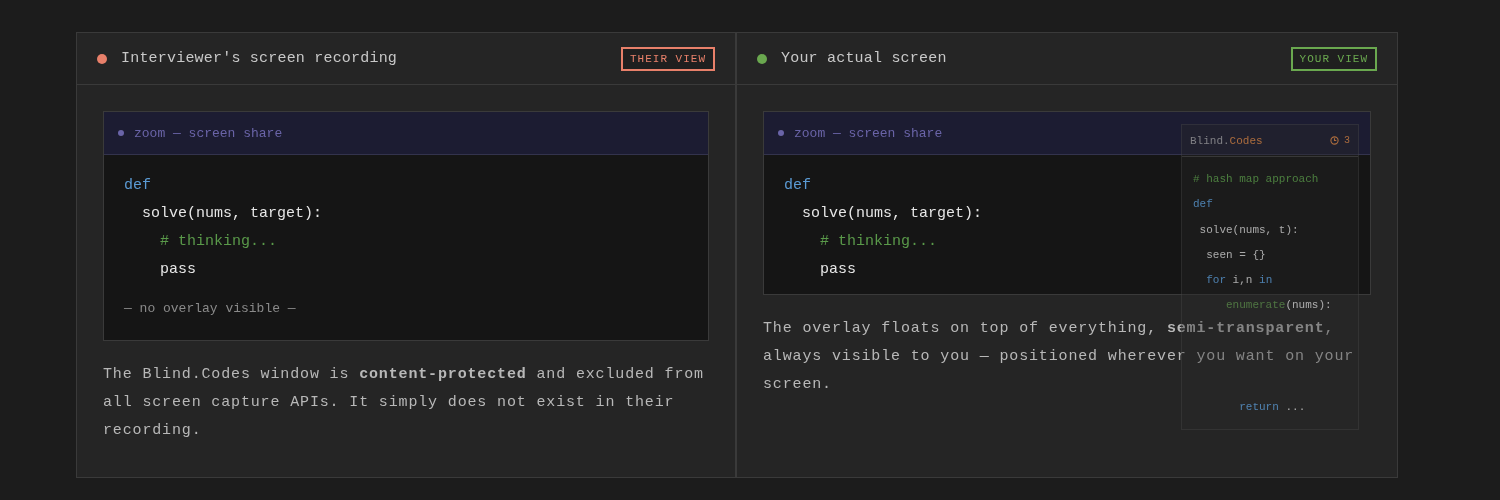 The image size is (1500, 500). I want to click on code-line: seen = {}, so click(1235, 255).